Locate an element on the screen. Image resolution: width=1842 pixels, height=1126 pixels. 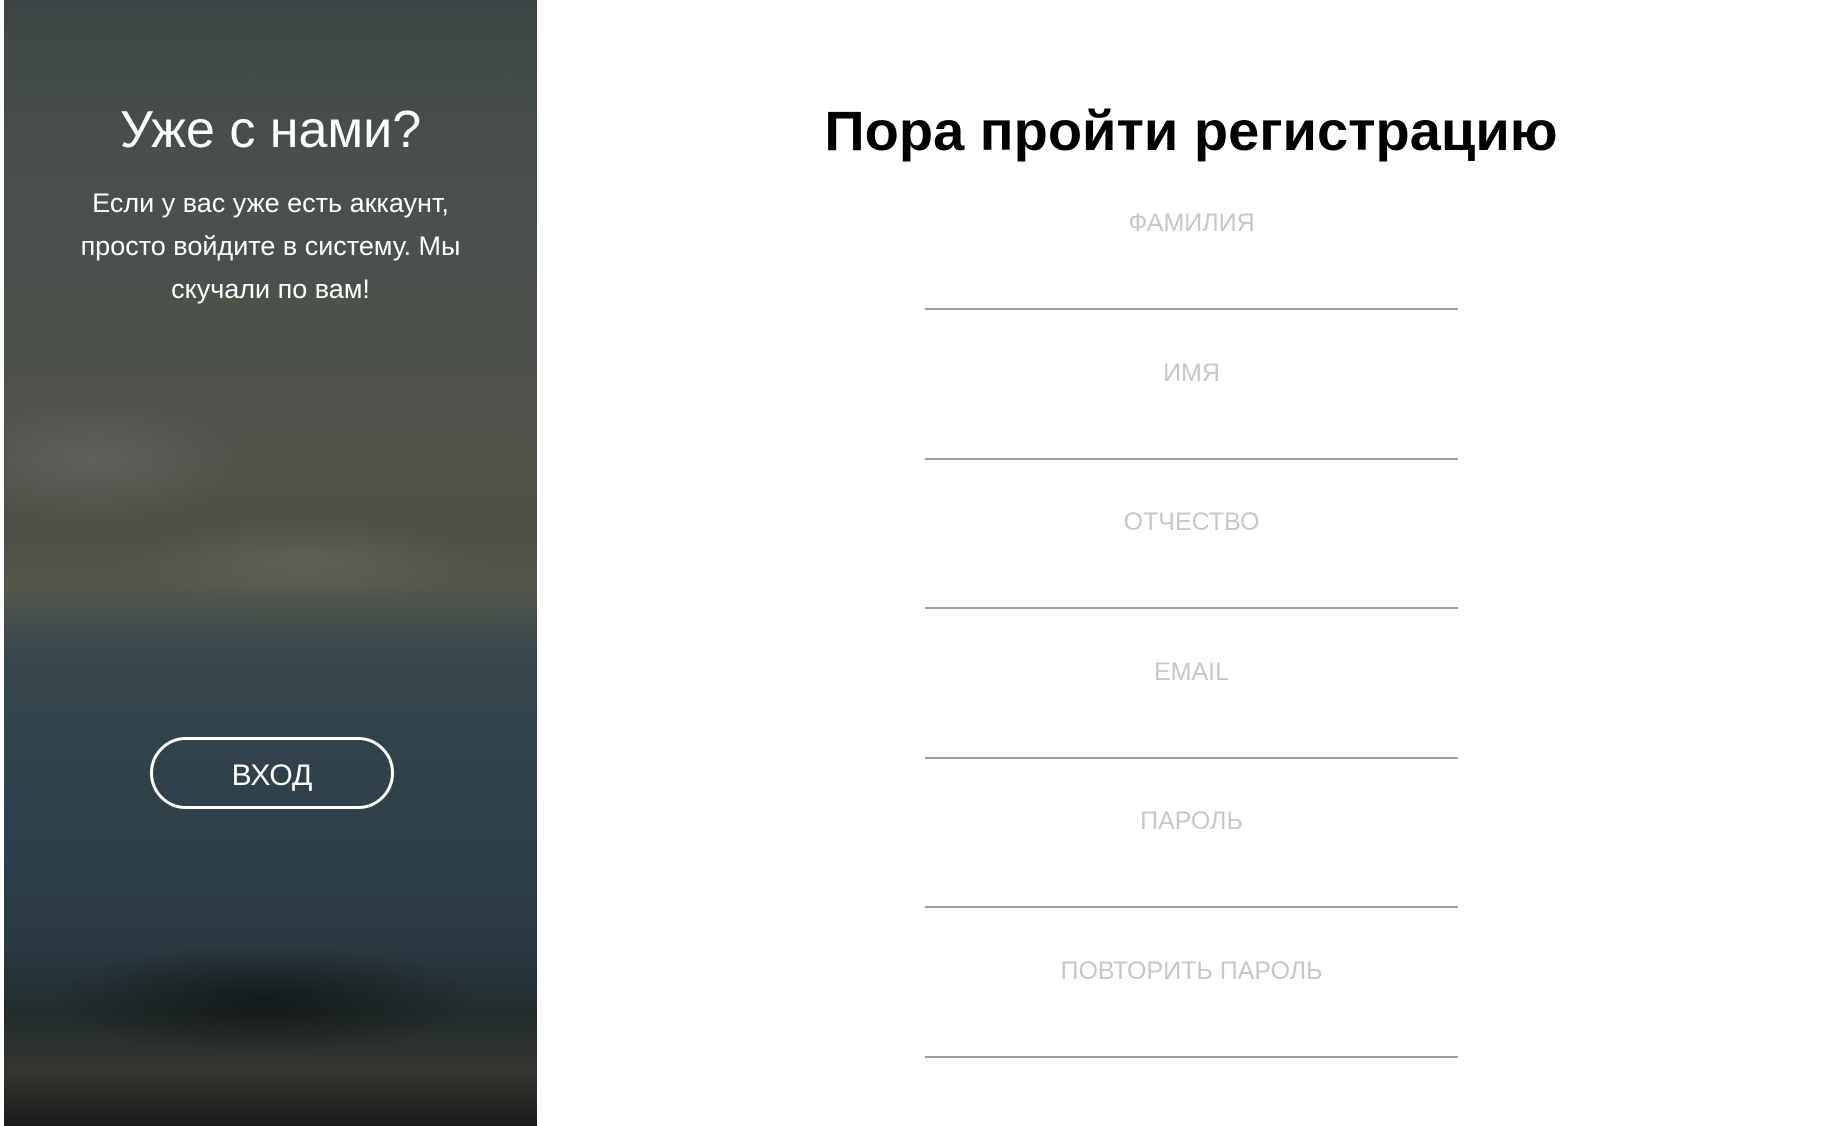
login-button: ВХОД is located at coordinates (272, 773).